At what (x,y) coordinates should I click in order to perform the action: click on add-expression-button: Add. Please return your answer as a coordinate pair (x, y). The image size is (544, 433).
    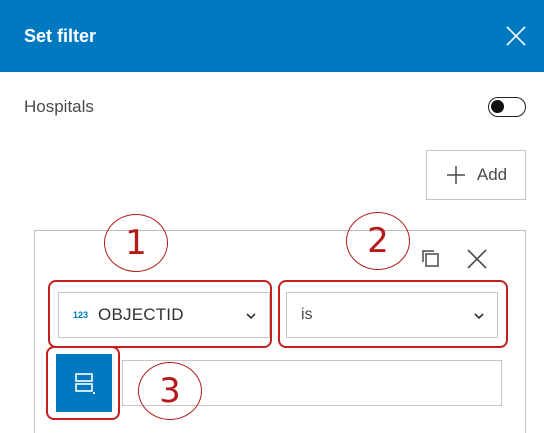
    Looking at the image, I should click on (476, 175).